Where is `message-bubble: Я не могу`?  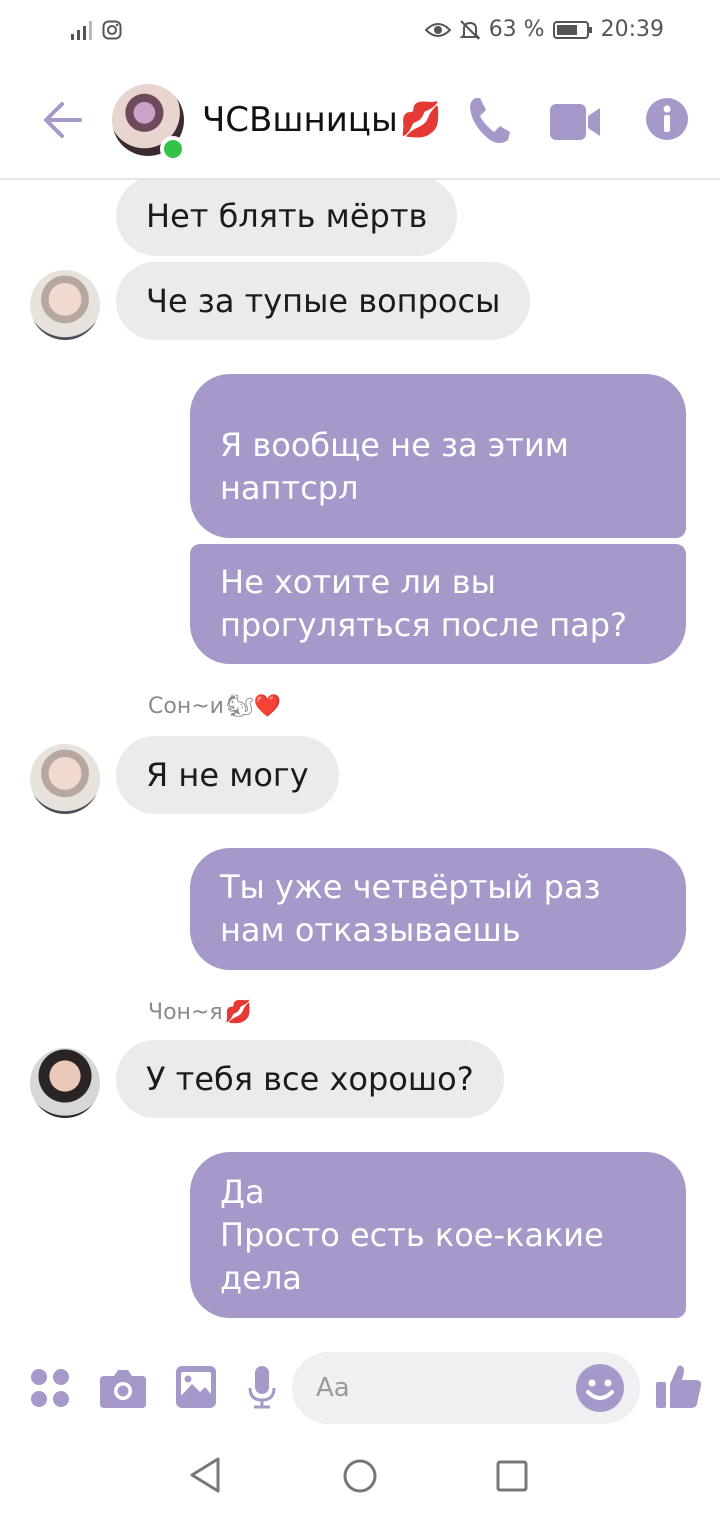
message-bubble: Я не могу is located at coordinates (227, 775).